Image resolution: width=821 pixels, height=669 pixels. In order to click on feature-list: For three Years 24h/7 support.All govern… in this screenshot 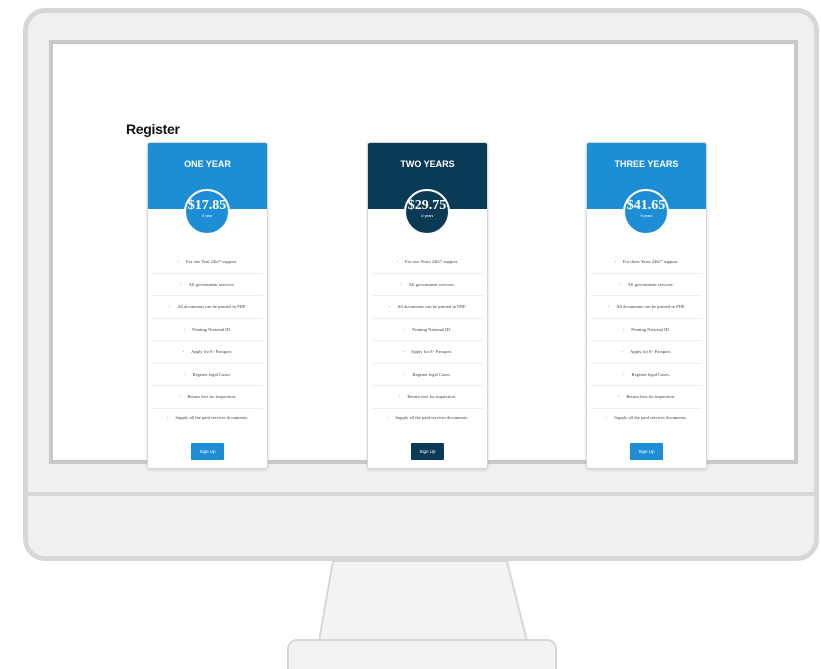, I will do `click(646, 343)`.